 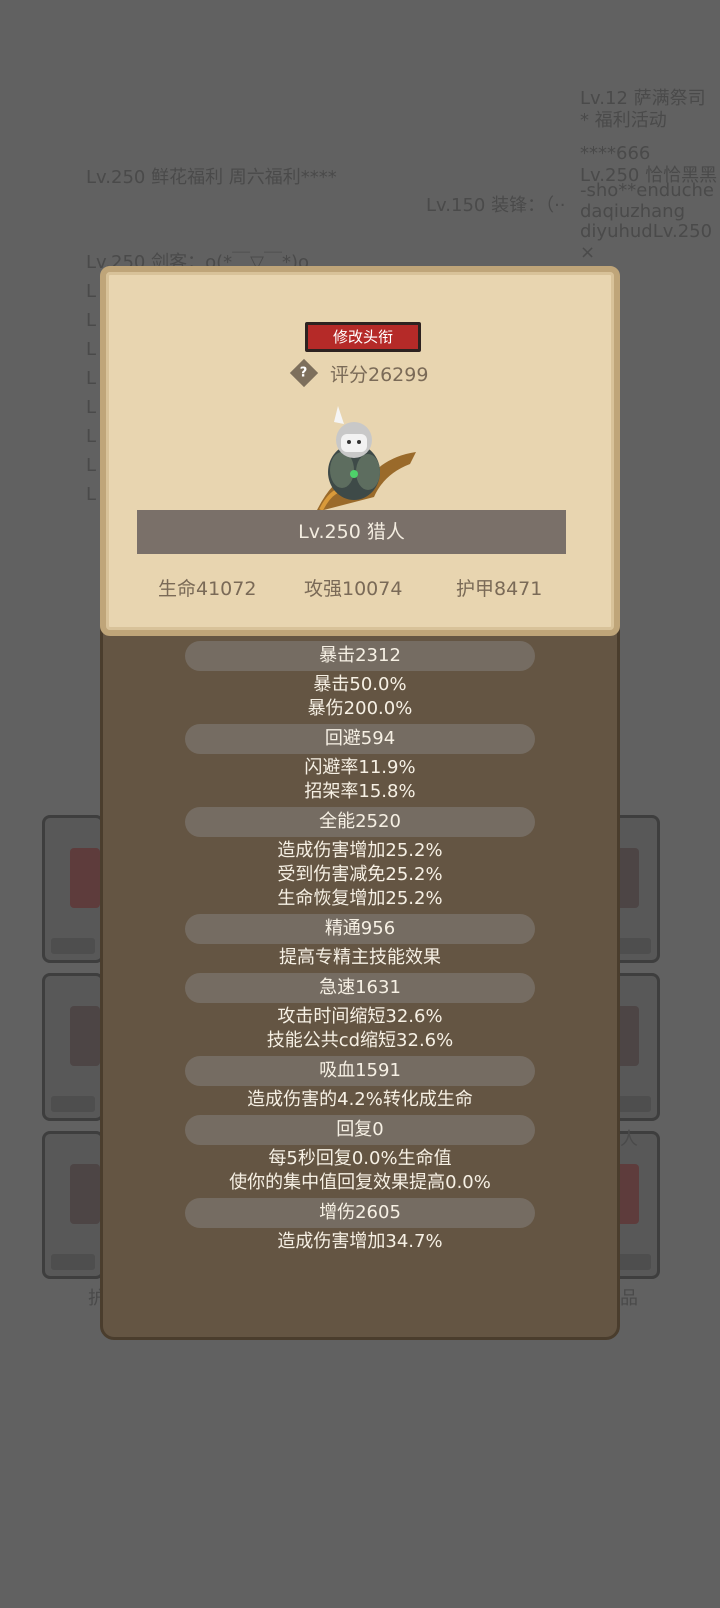 What do you see at coordinates (360, 791) in the screenshot?
I see `attribute-line: 招架率15.8%` at bounding box center [360, 791].